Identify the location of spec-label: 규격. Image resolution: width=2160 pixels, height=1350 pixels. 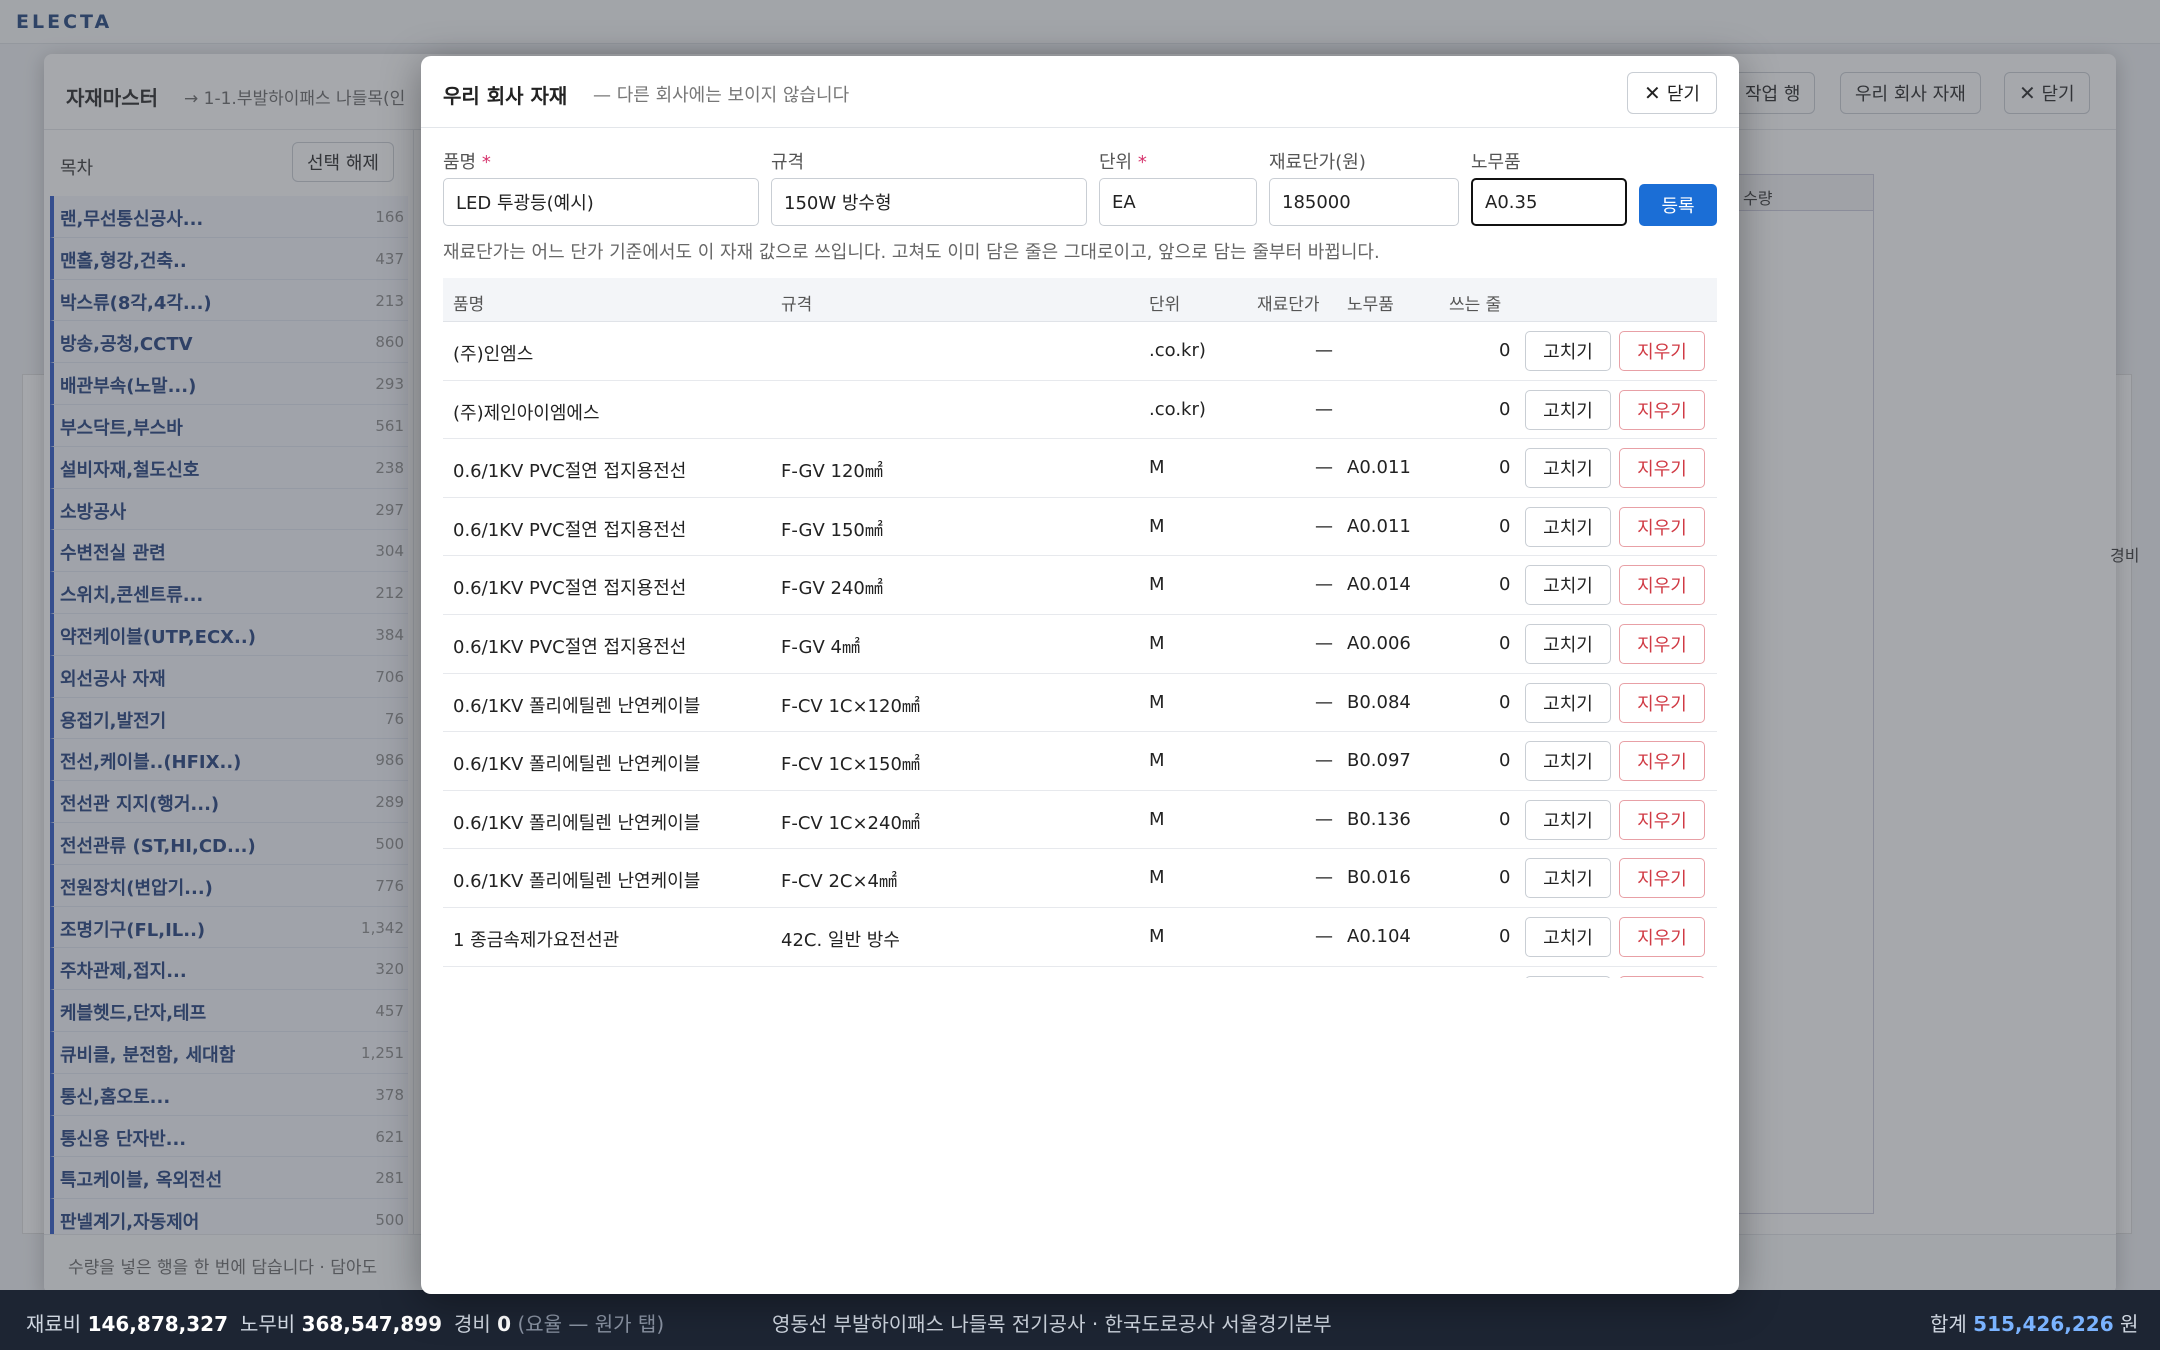
(788, 162).